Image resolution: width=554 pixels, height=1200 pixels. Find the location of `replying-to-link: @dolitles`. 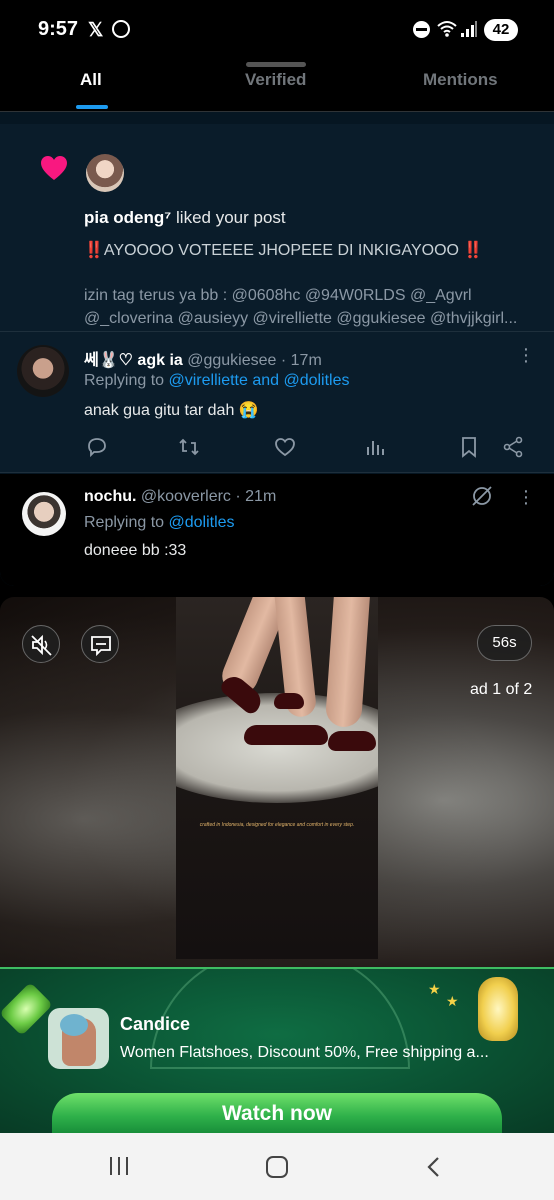

replying-to-link: @dolitles is located at coordinates (202, 522).